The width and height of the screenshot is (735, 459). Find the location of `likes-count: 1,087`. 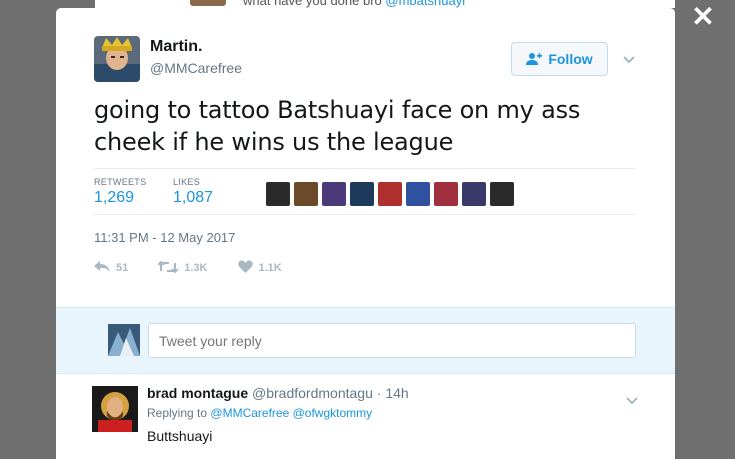

likes-count: 1,087 is located at coordinates (193, 197).